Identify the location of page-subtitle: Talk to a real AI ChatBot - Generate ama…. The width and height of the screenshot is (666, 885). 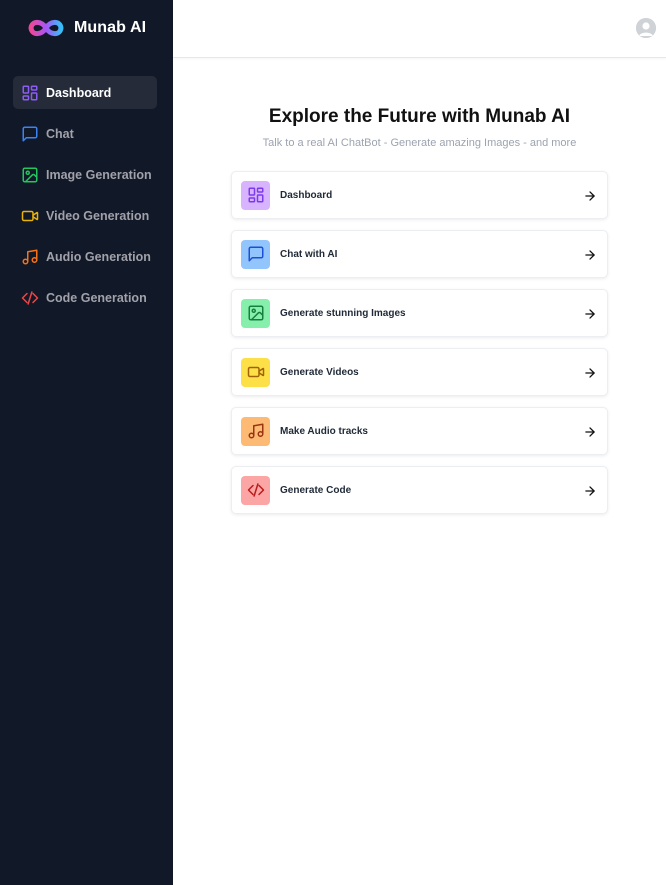
(419, 143).